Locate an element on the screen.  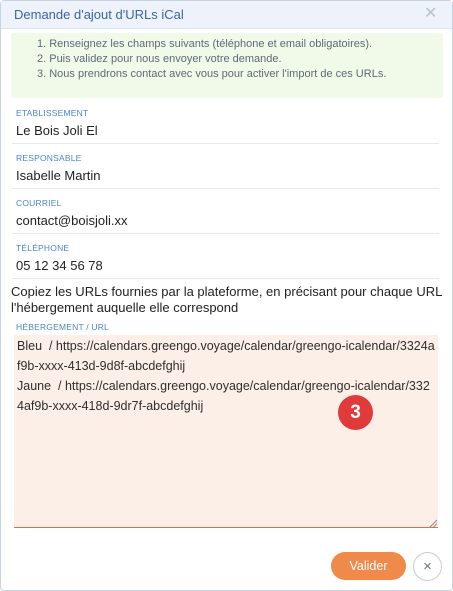
email-field: contact@boisjoli.xx is located at coordinates (71, 220).